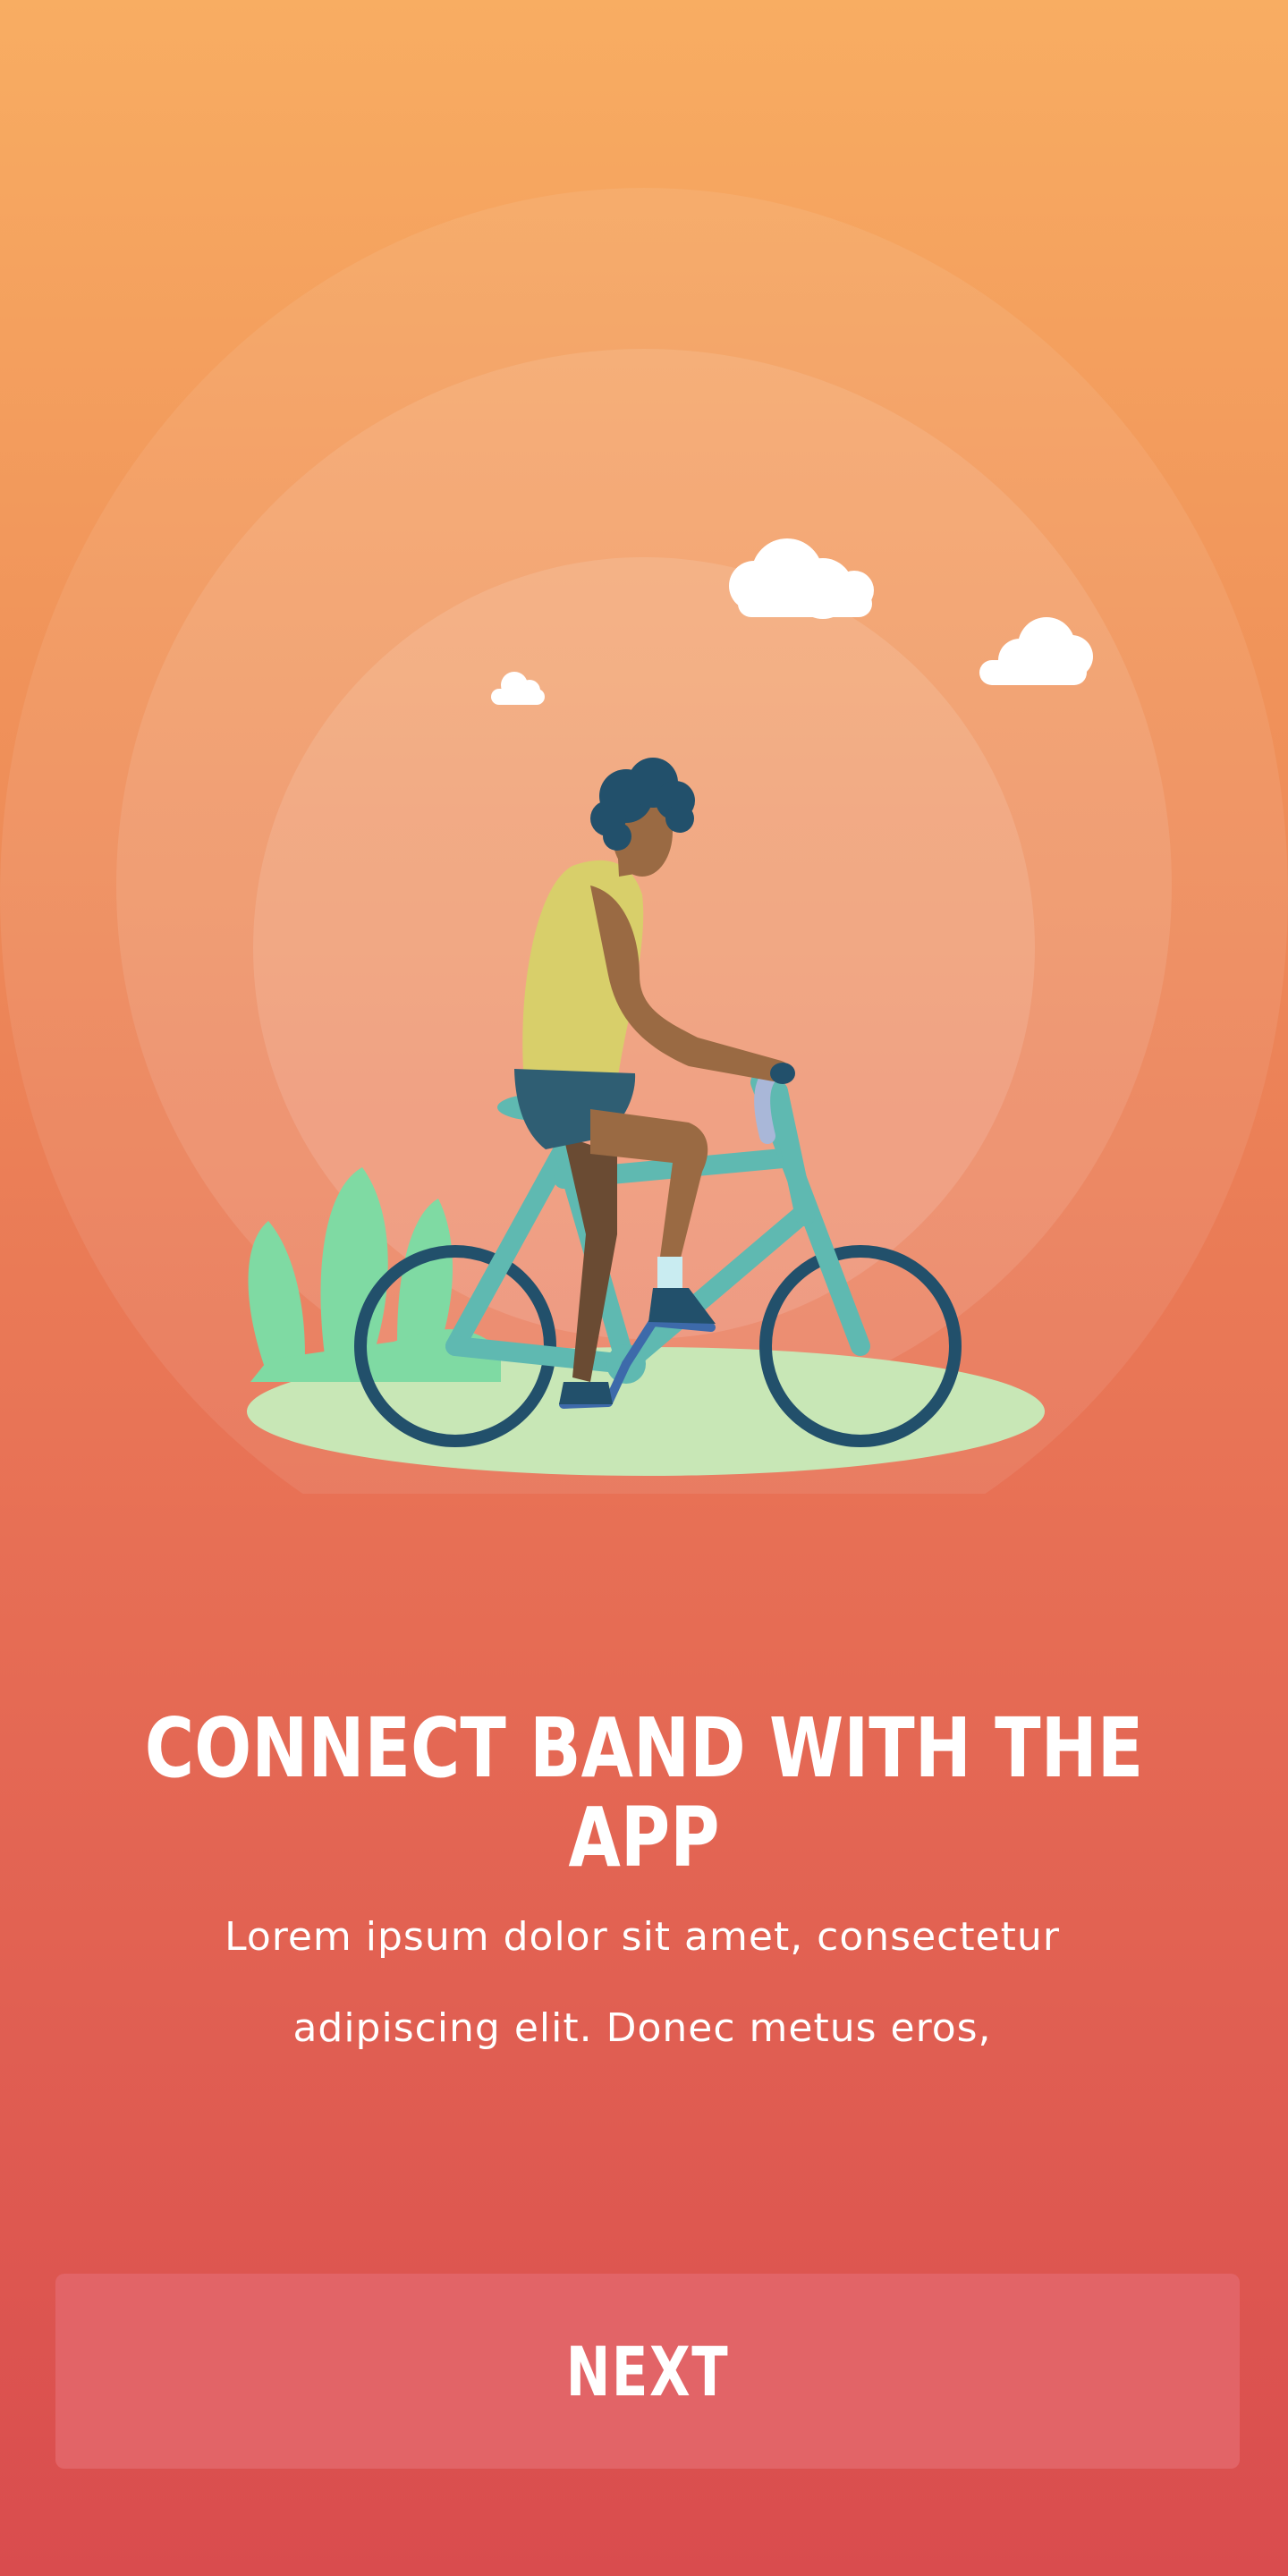 This screenshot has height=2576, width=1288. Describe the element at coordinates (644, 1792) in the screenshot. I see `onboarding-title: CONNECT BAND WITH THE APP` at that location.